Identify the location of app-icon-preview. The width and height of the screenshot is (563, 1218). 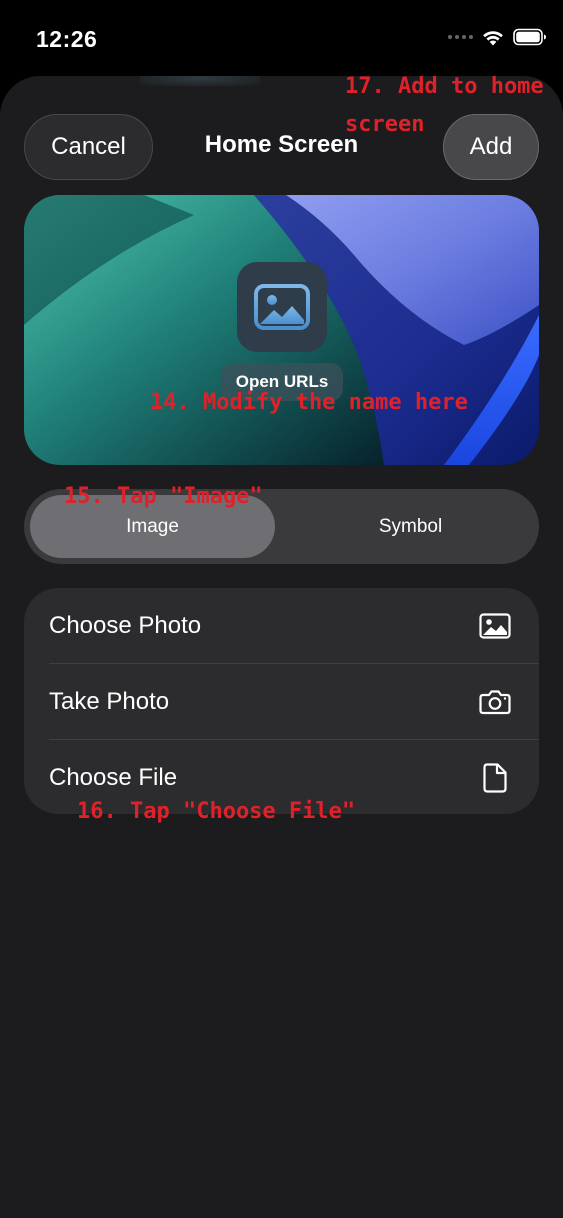
(282, 307).